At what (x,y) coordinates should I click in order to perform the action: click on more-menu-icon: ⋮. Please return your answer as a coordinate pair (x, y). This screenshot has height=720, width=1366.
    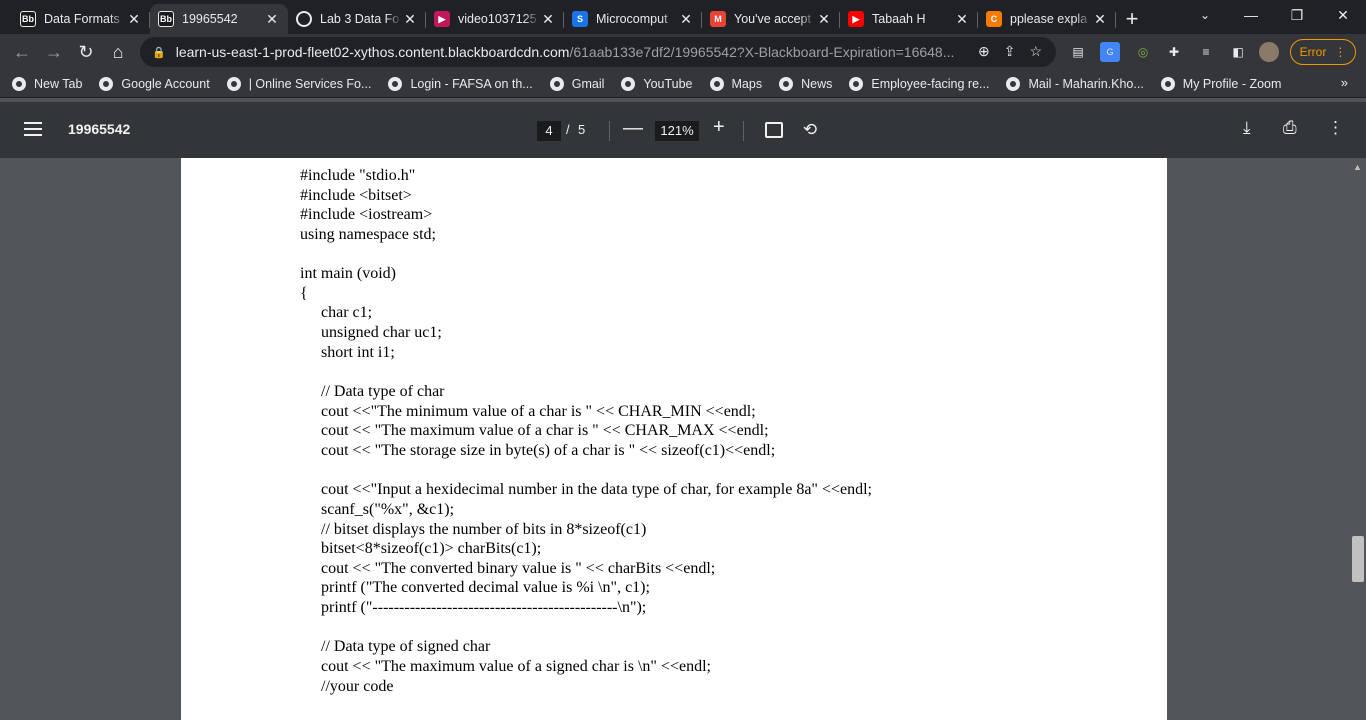
    Looking at the image, I should click on (1340, 52).